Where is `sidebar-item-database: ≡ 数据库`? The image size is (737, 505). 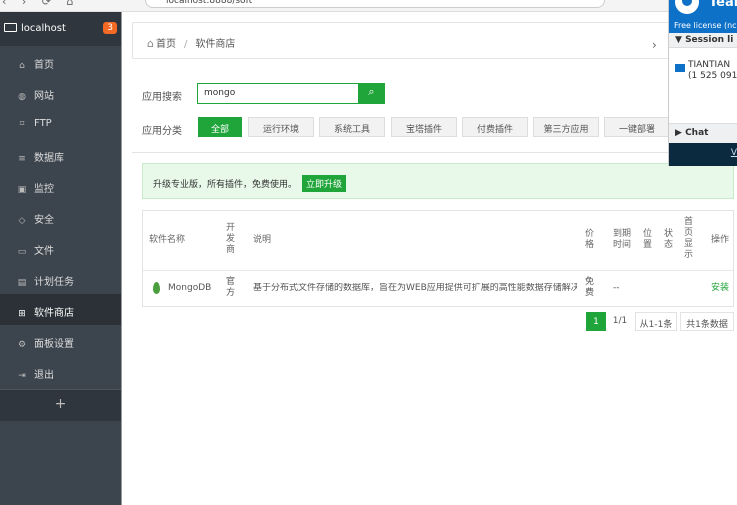 sidebar-item-database: ≡ 数据库 is located at coordinates (60, 154).